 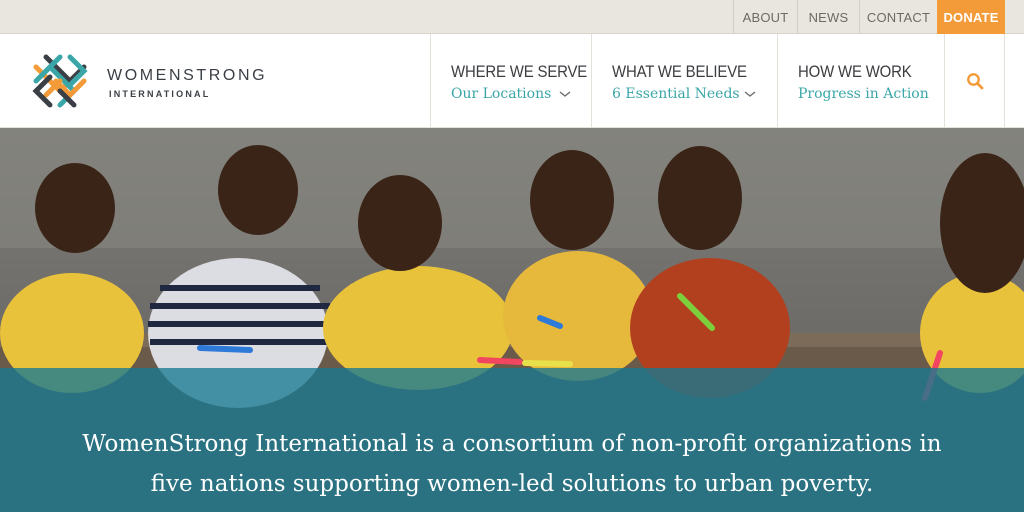 What do you see at coordinates (679, 71) in the screenshot?
I see `nav-title: WHAT WE BELIEVE` at bounding box center [679, 71].